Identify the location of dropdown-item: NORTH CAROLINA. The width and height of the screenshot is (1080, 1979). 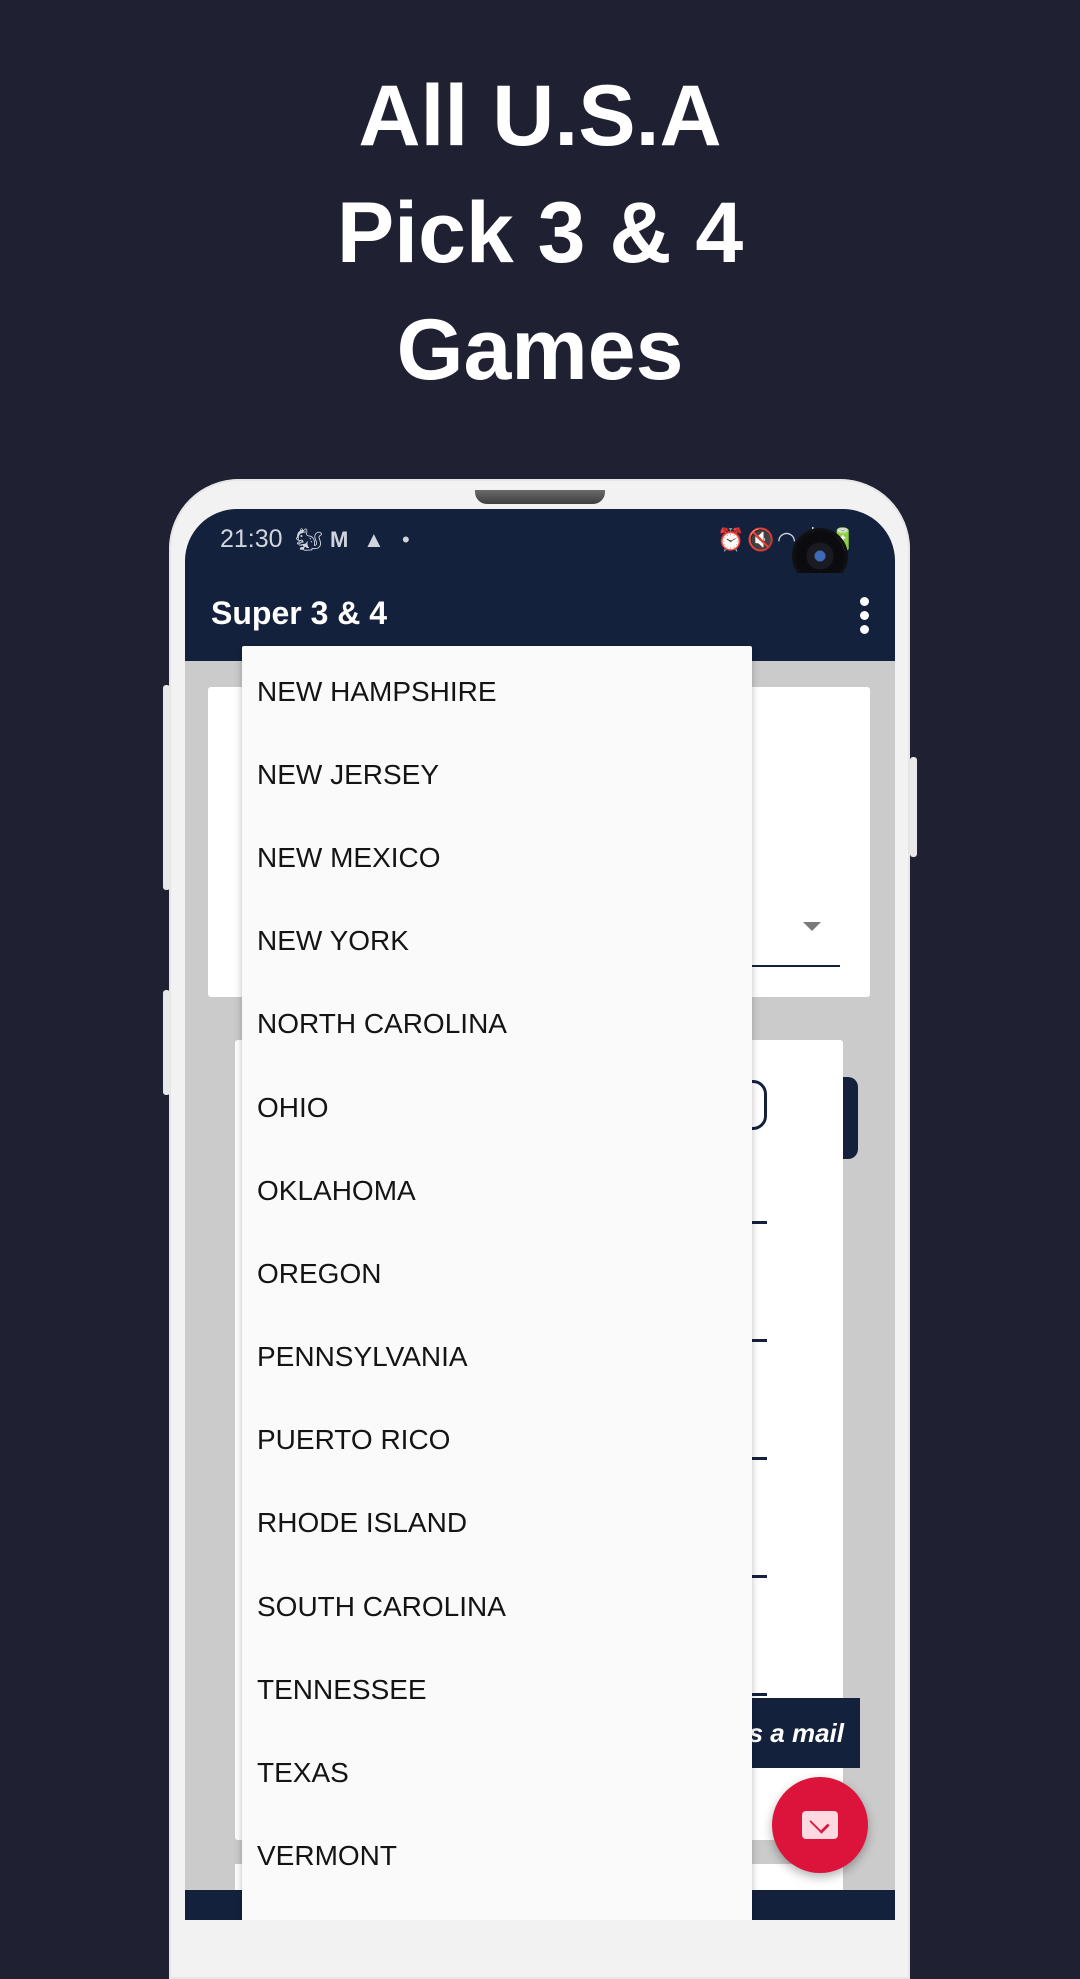
(497, 1020).